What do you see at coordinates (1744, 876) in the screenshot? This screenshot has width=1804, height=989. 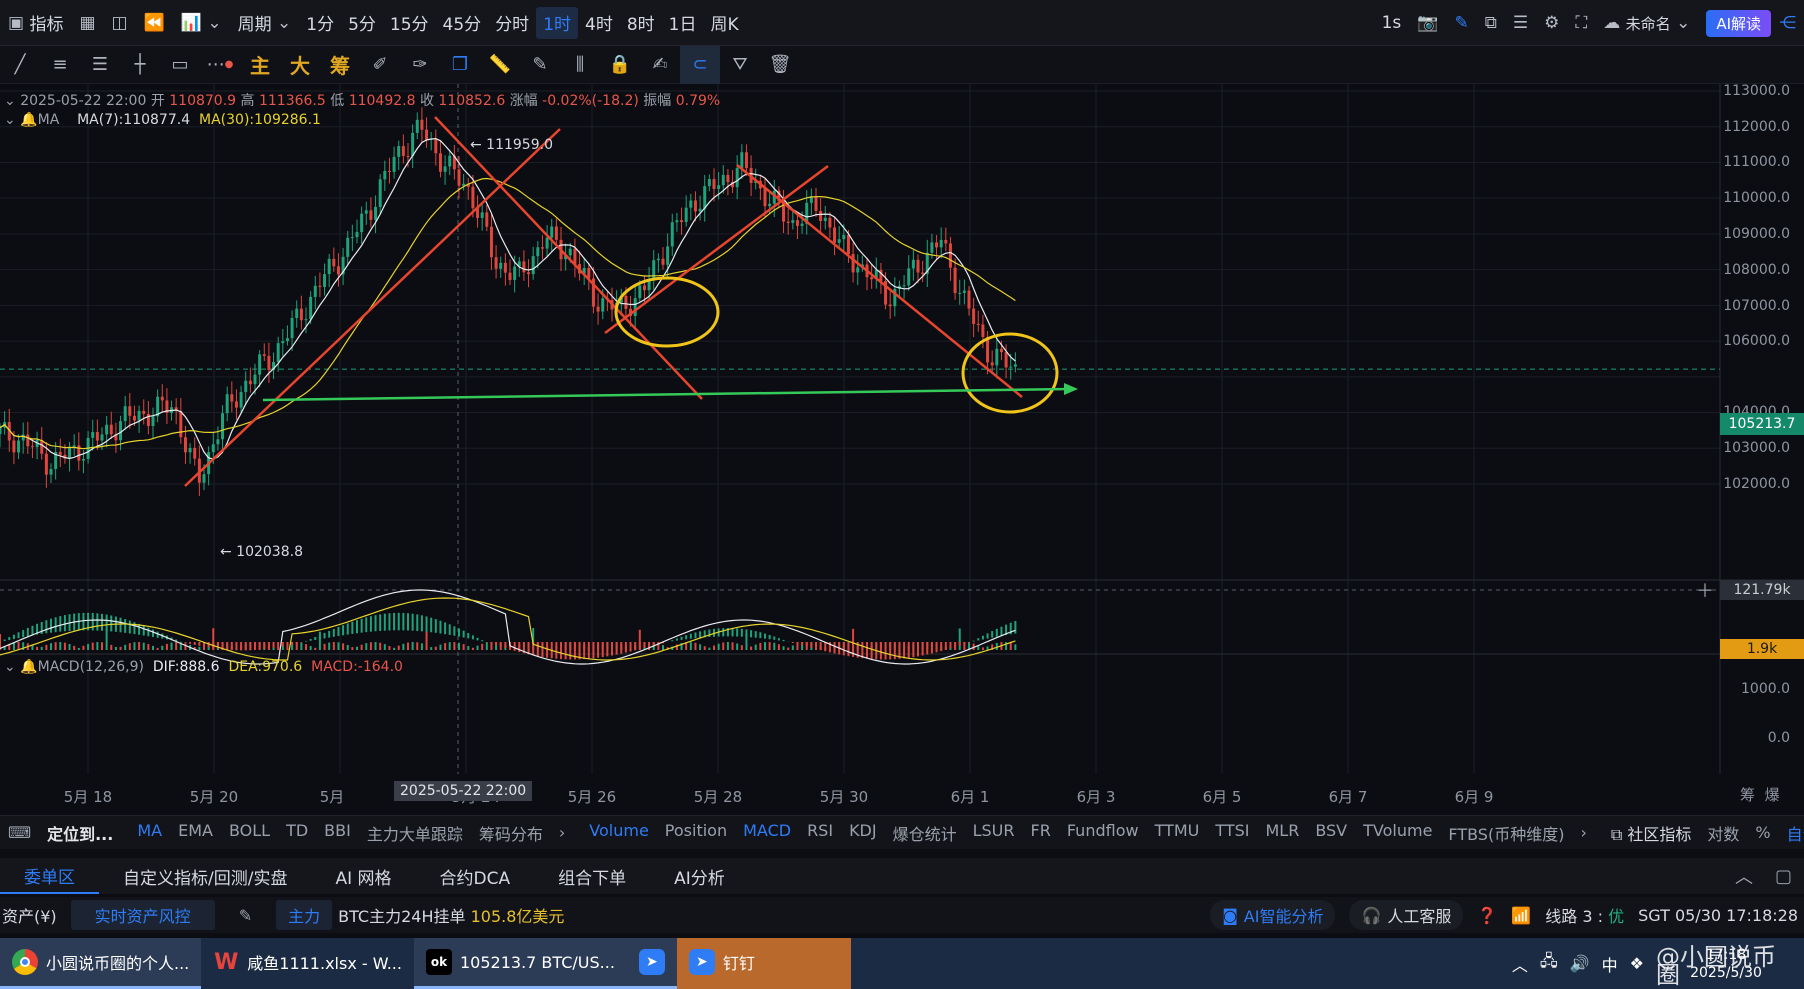 I see `collapse-up-icon: ︿` at bounding box center [1744, 876].